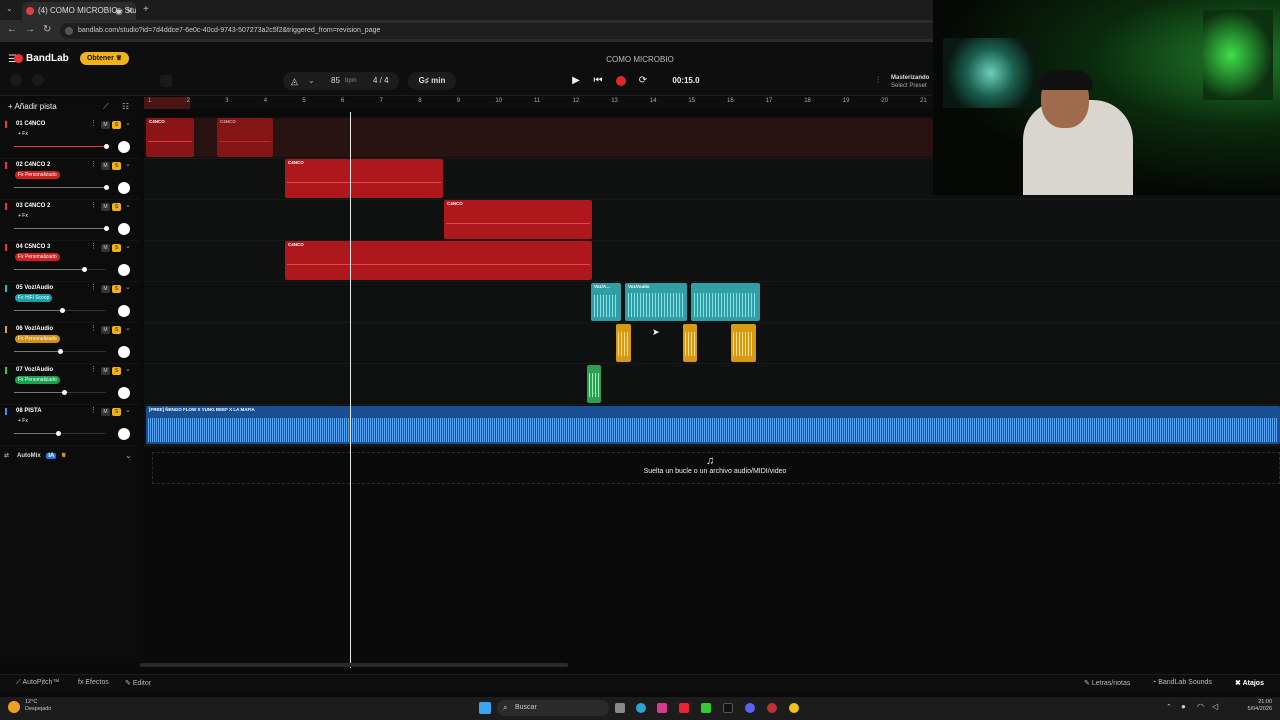 This screenshot has height=720, width=1280. Describe the element at coordinates (70, 302) in the screenshot. I see `track-header-5: 05 Voz/Audio Fx HiFi Scoop ⋮ M S ⌄` at that location.